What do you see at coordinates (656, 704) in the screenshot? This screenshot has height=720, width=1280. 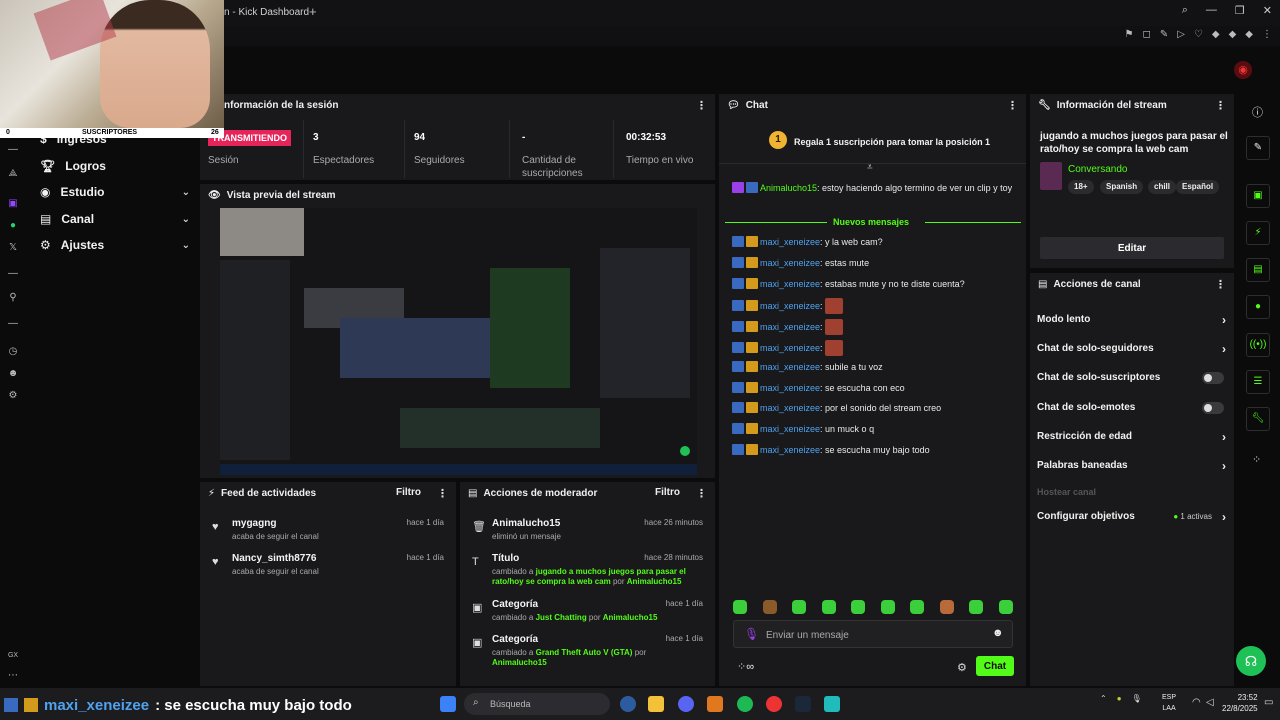 I see `folder-icon` at bounding box center [656, 704].